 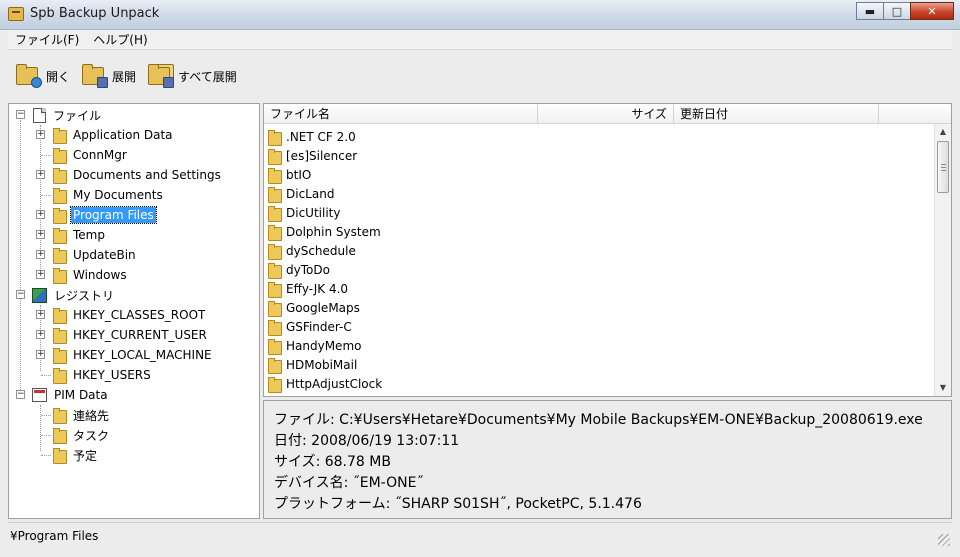 I want to click on scroll-down-arrow-icon: ▼, so click(x=943, y=388).